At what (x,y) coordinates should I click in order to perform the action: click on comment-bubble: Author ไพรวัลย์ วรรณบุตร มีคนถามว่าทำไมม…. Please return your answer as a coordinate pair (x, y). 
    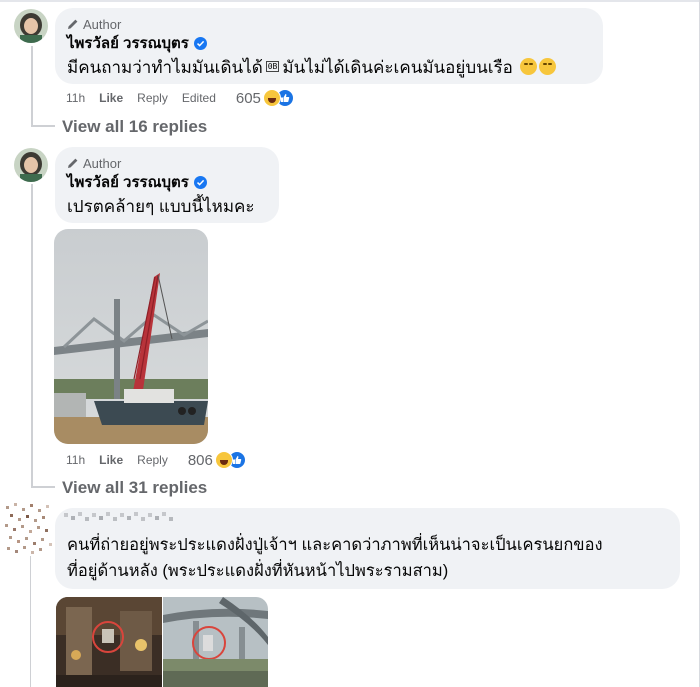
    Looking at the image, I should click on (329, 46).